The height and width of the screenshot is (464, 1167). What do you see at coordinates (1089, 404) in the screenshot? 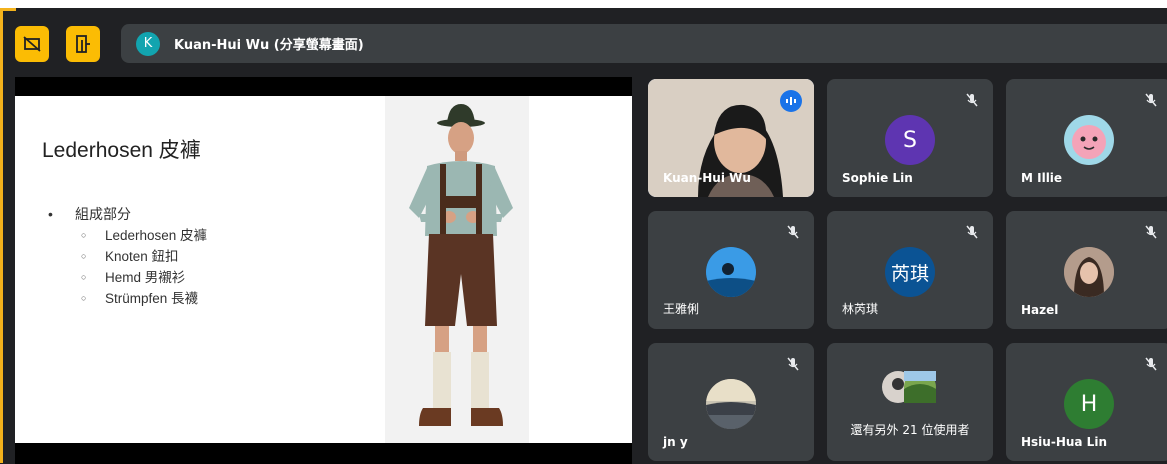
I see `participant-avatar: H` at bounding box center [1089, 404].